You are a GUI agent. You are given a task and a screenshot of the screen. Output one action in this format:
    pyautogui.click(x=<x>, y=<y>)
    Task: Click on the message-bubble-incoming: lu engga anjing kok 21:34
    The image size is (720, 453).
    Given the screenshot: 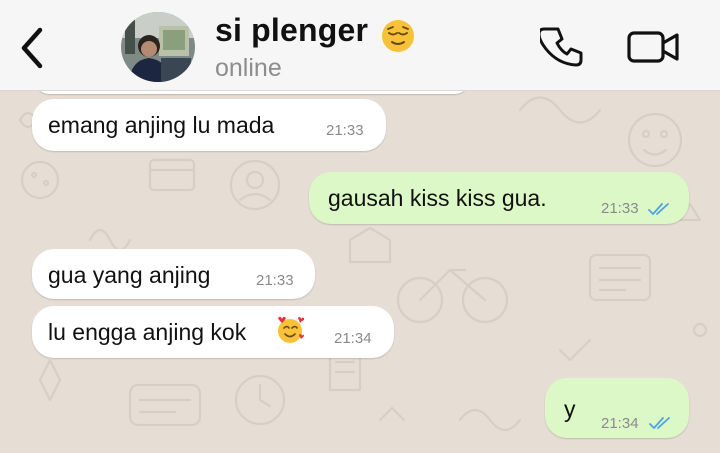 What is the action you would take?
    pyautogui.click(x=213, y=332)
    